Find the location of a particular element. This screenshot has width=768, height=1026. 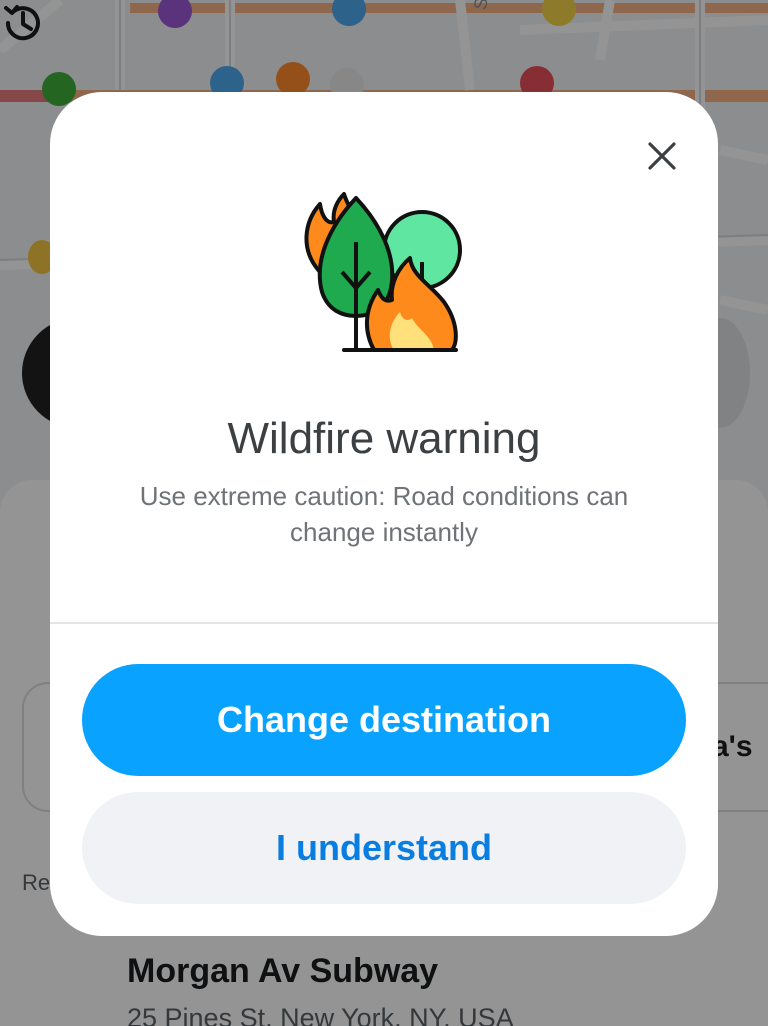

close-icon is located at coordinates (662, 156).